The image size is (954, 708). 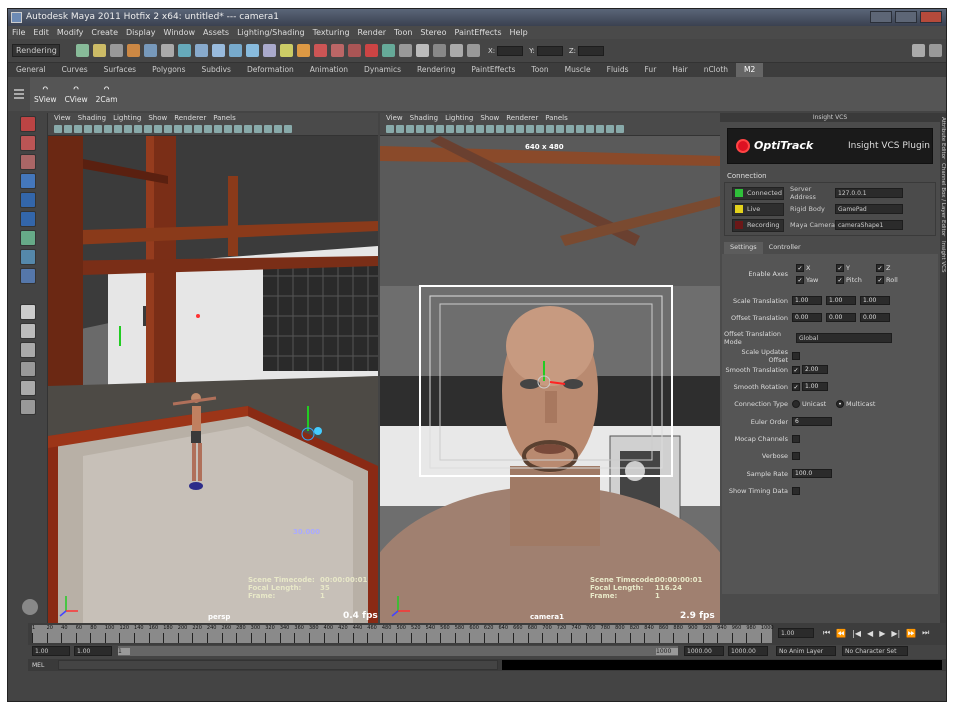 What do you see at coordinates (278, 665) in the screenshot?
I see `mel-input` at bounding box center [278, 665].